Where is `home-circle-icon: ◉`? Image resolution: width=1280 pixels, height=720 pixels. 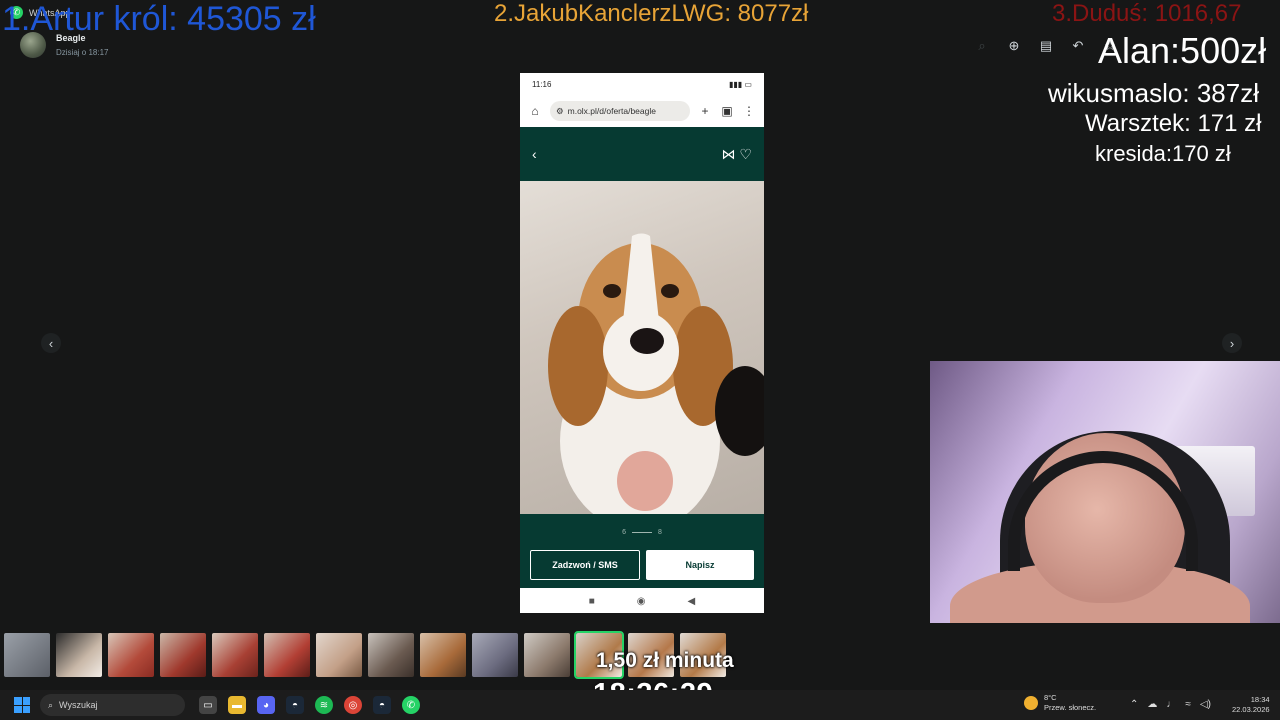 home-circle-icon: ◉ is located at coordinates (641, 601).